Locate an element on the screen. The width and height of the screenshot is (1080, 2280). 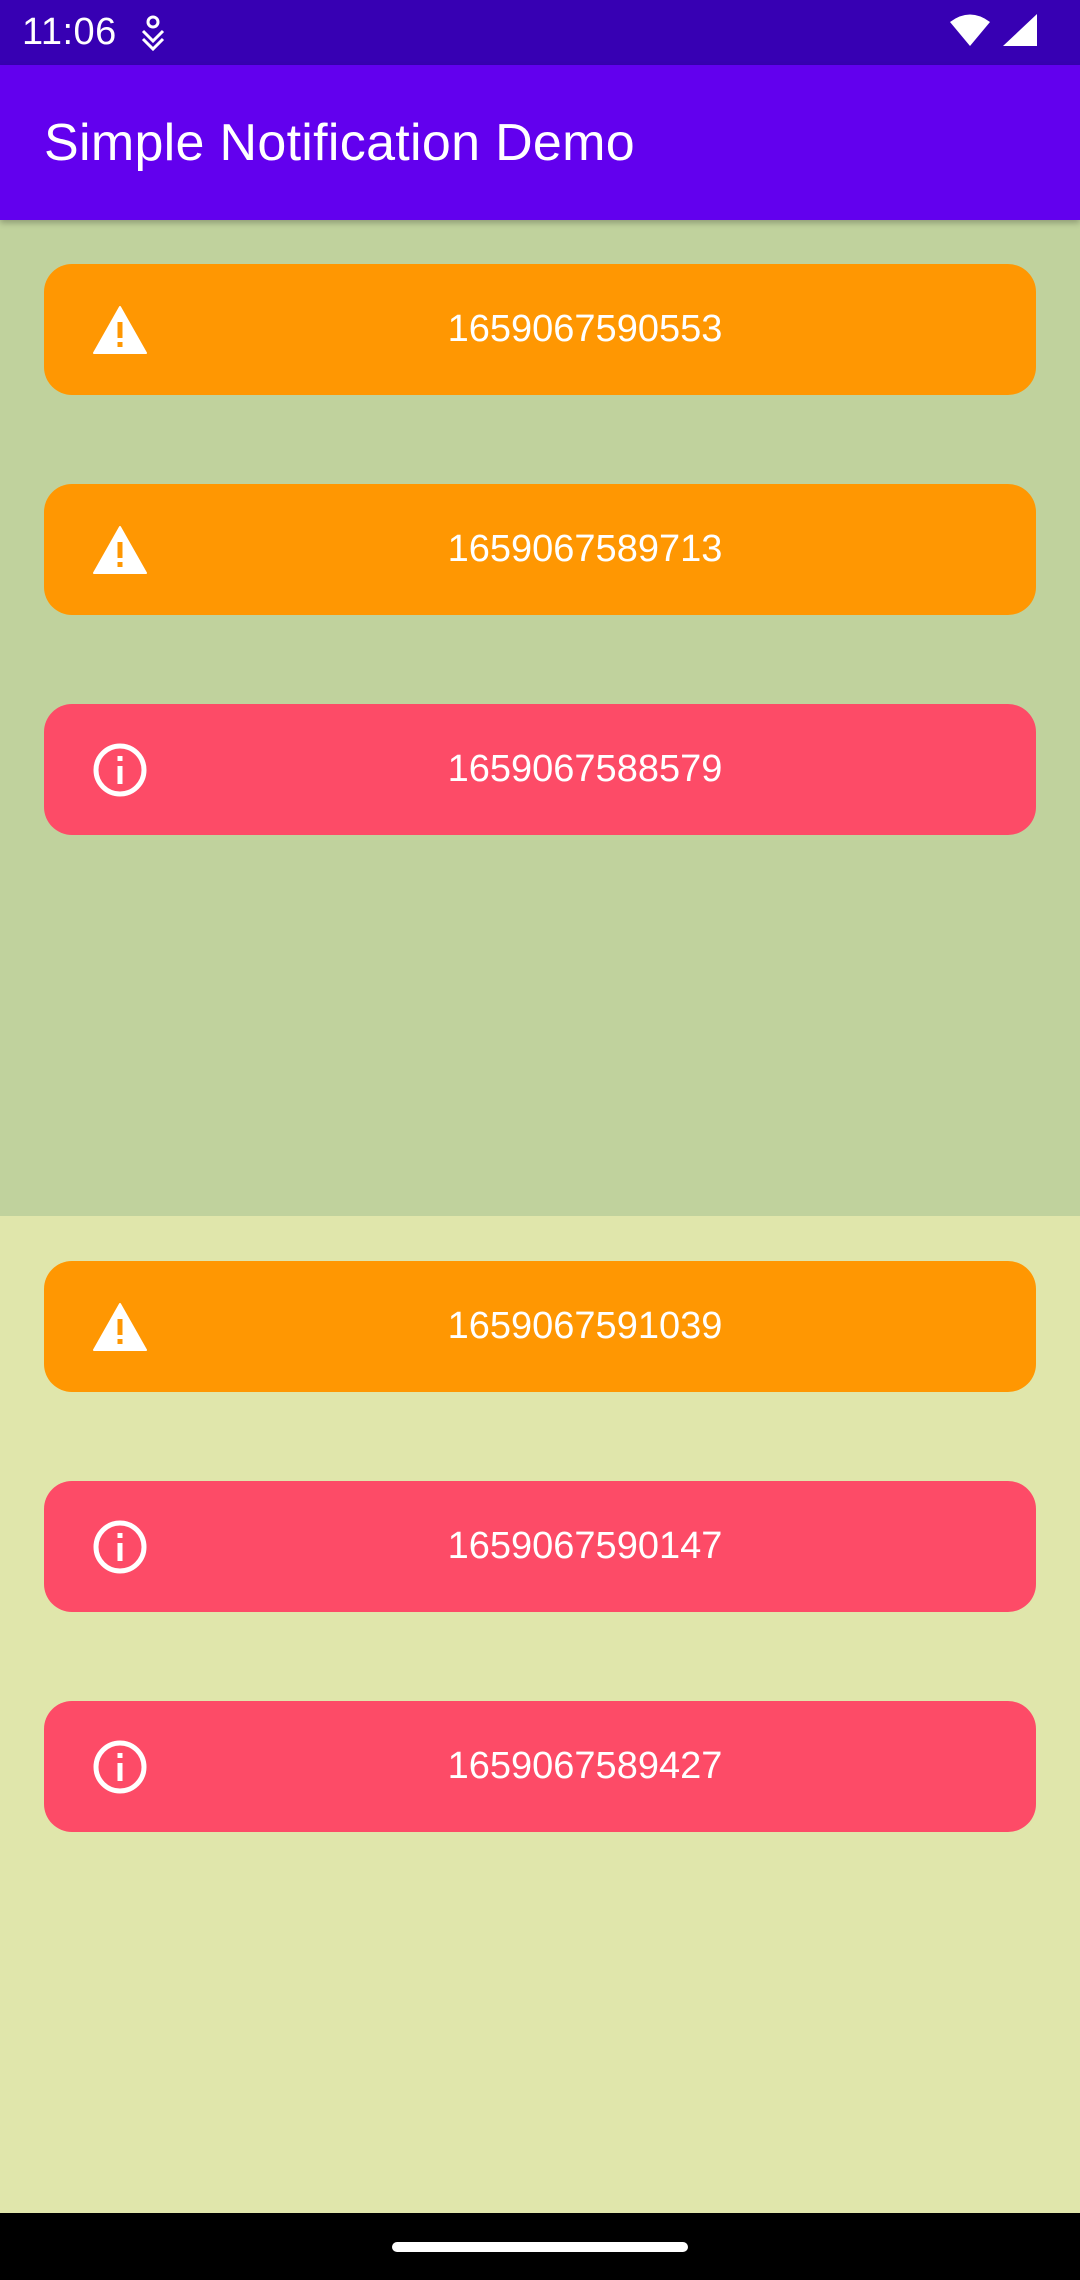
notification-card: 1659067589427 is located at coordinates (540, 1766).